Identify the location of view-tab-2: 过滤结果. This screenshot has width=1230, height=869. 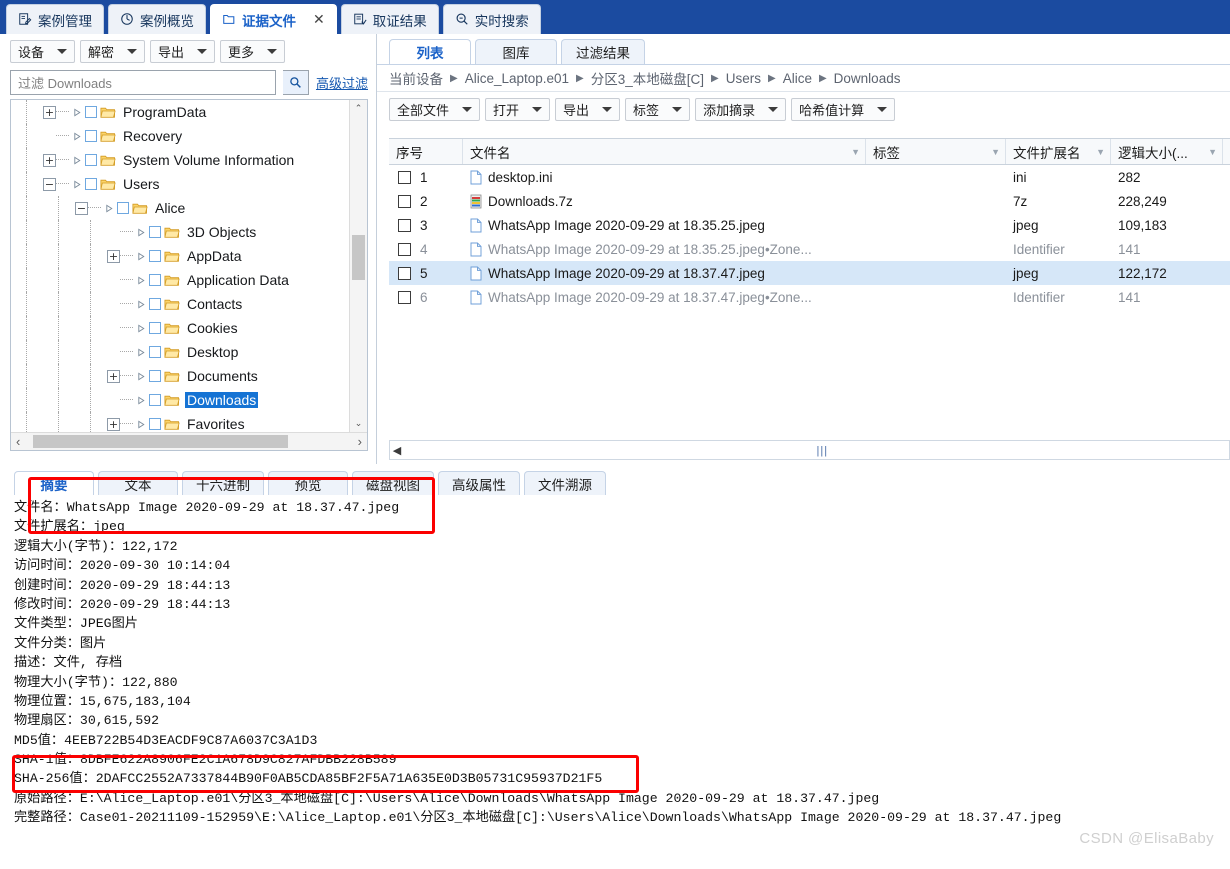
(603, 51).